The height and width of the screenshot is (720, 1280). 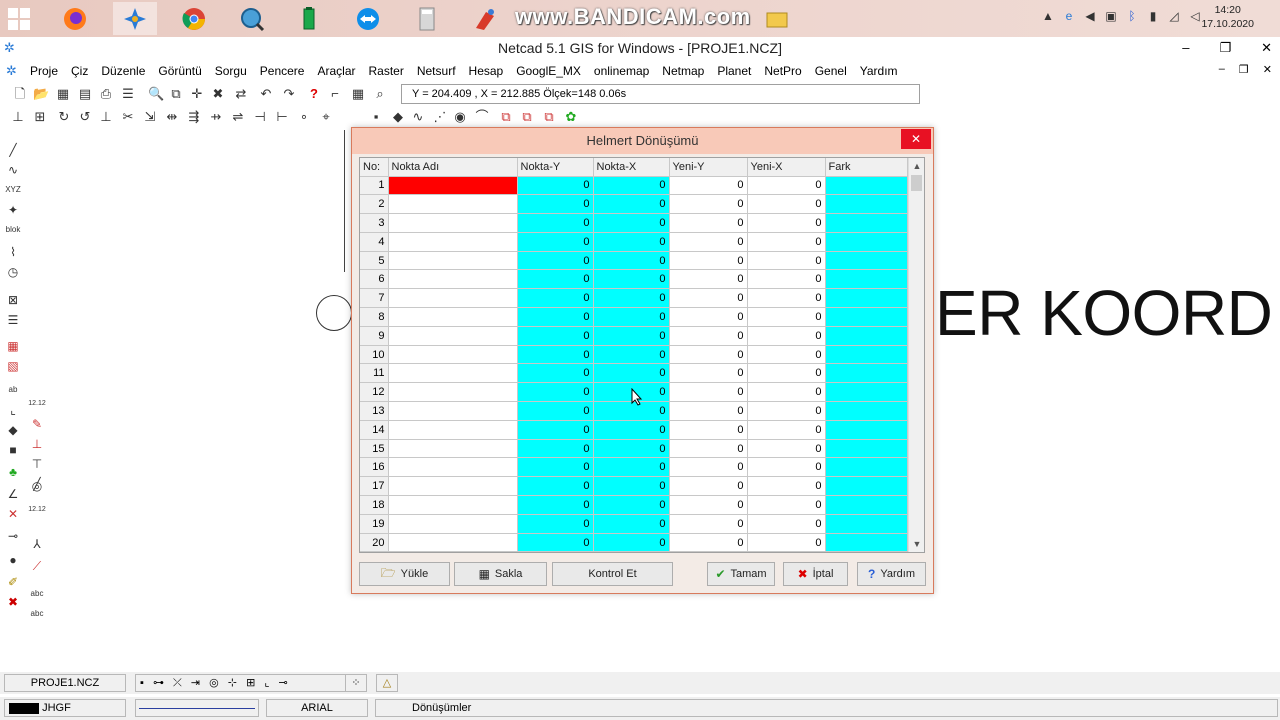 I want to click on move-icon: ⇄, so click(x=241, y=94).